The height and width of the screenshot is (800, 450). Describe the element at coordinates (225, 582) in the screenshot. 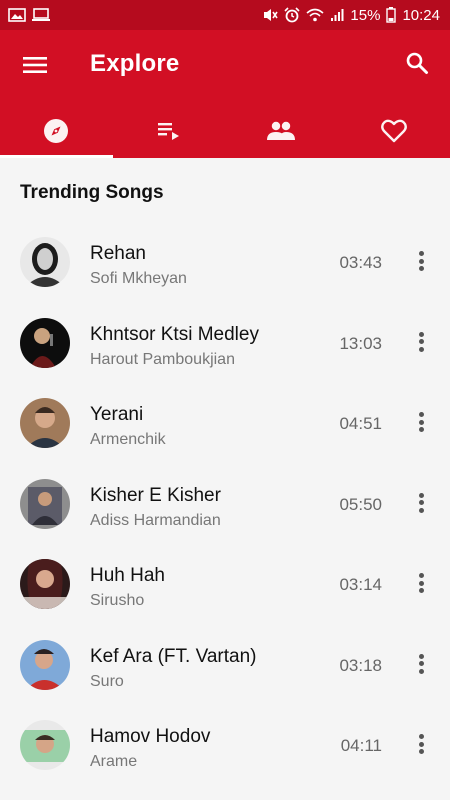

I see `song-row: Huh Hah Sirusho 03:14` at that location.